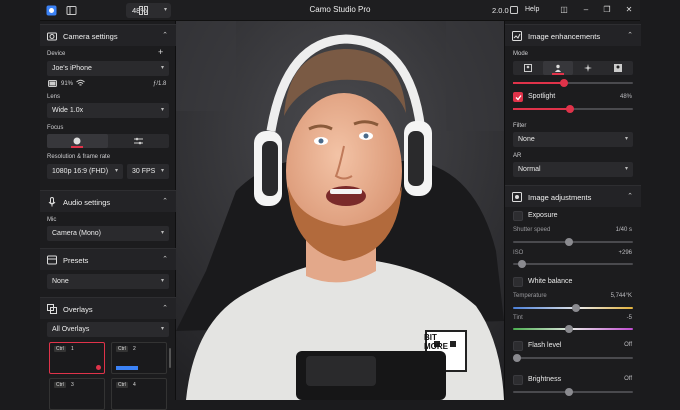  I want to click on resolution-select: 1080p 16:9 (FHD) ▾, so click(85, 171).